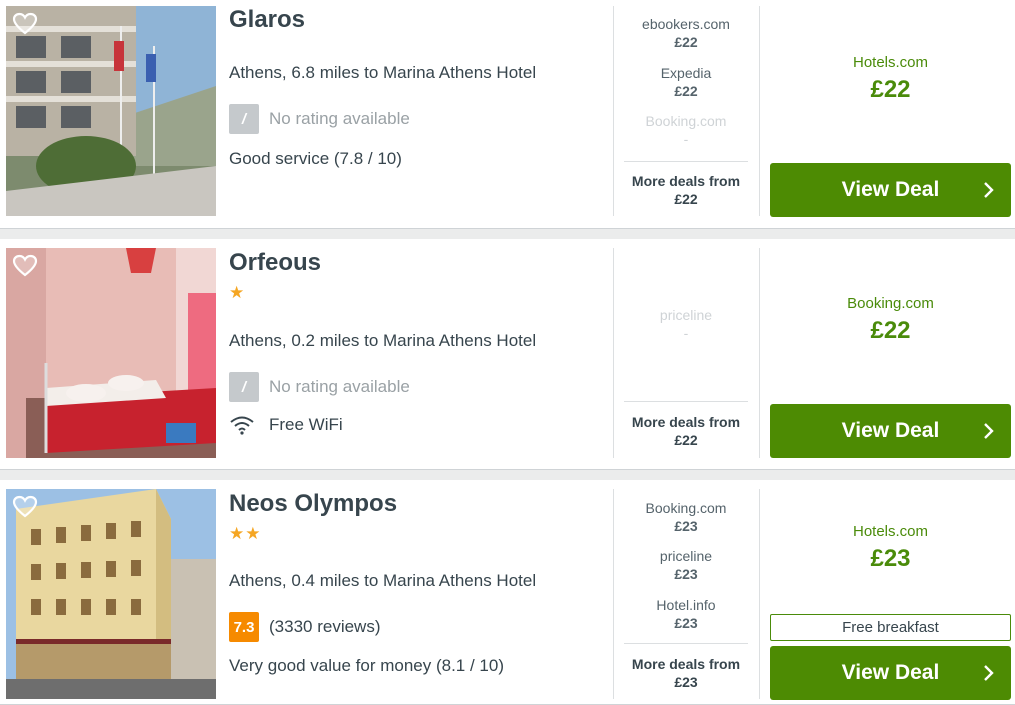 The image size is (1015, 705). I want to click on deal-item: priceline -, so click(686, 324).